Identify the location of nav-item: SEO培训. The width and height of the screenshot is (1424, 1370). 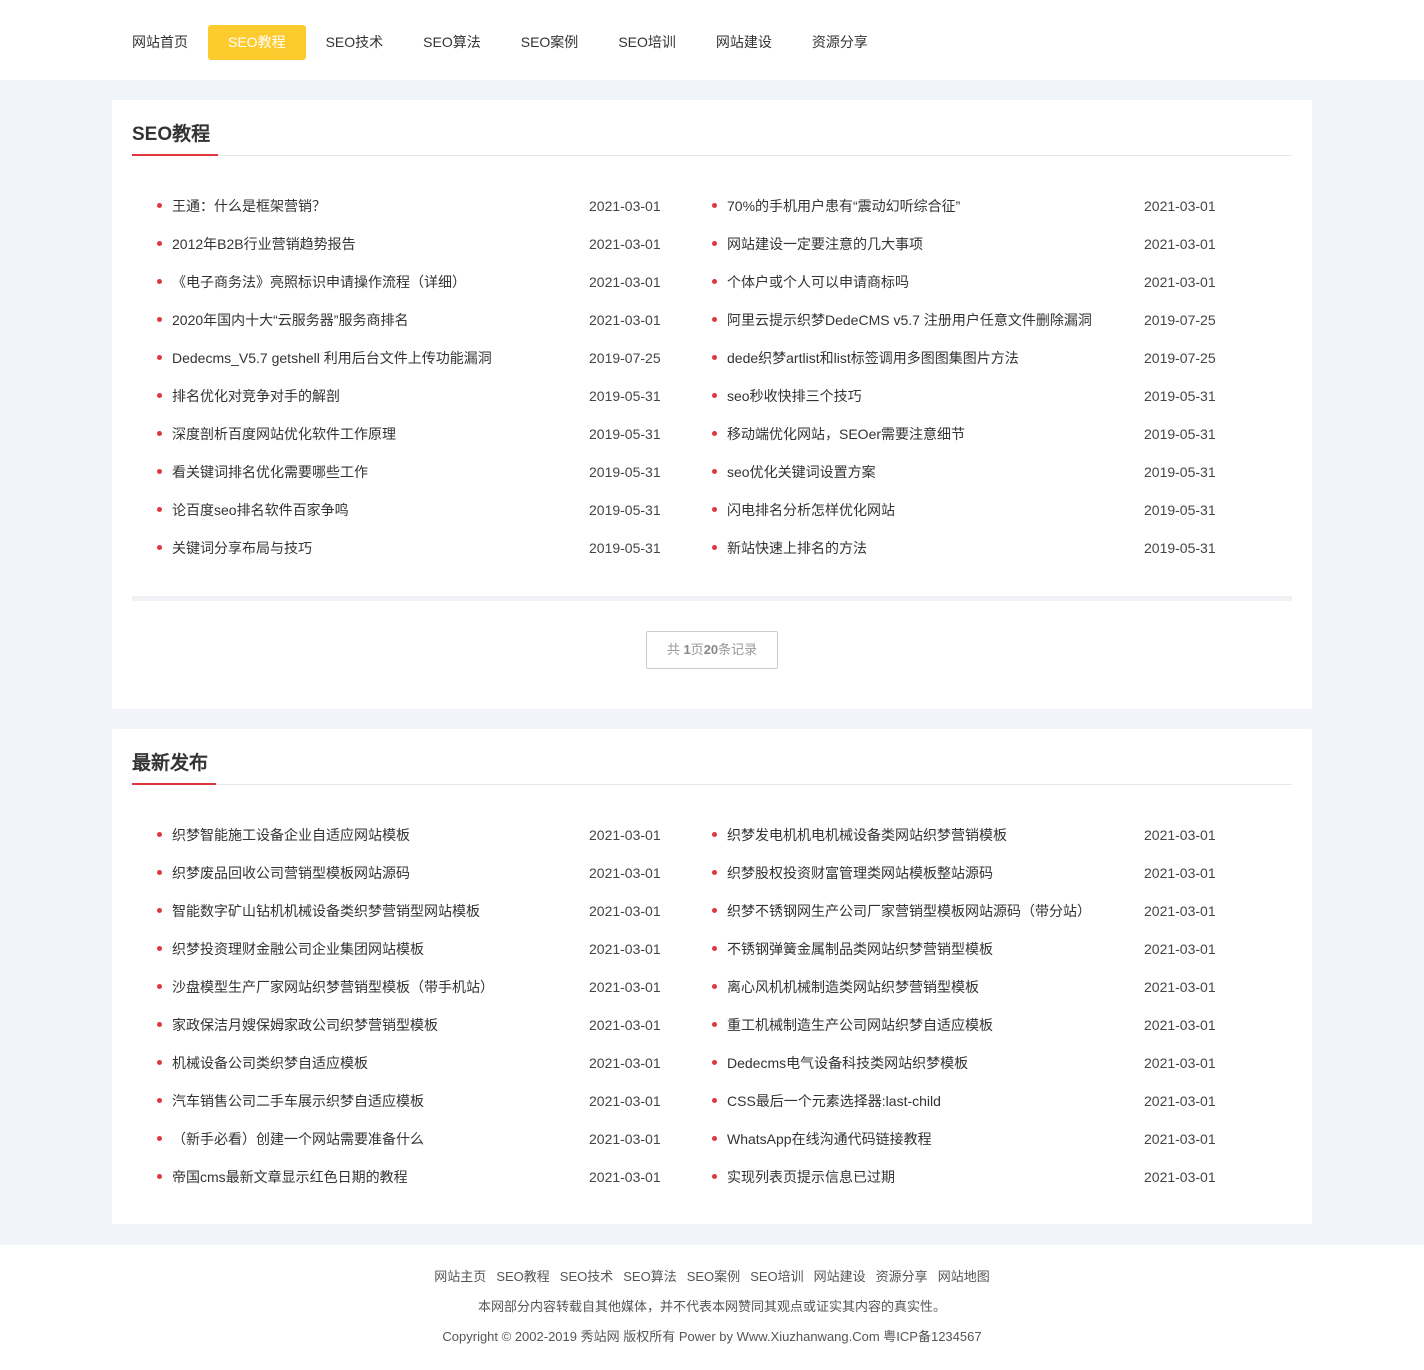
(647, 42).